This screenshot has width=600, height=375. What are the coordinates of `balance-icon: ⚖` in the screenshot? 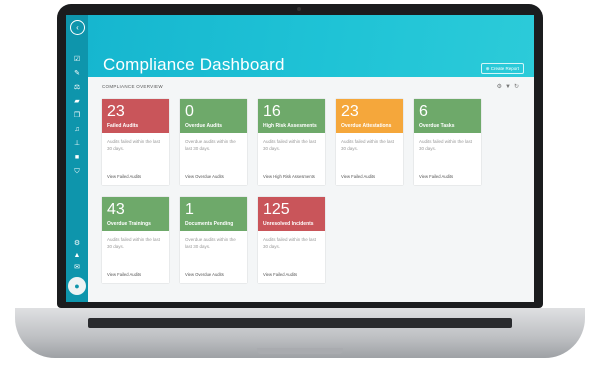 It's located at (77, 88).